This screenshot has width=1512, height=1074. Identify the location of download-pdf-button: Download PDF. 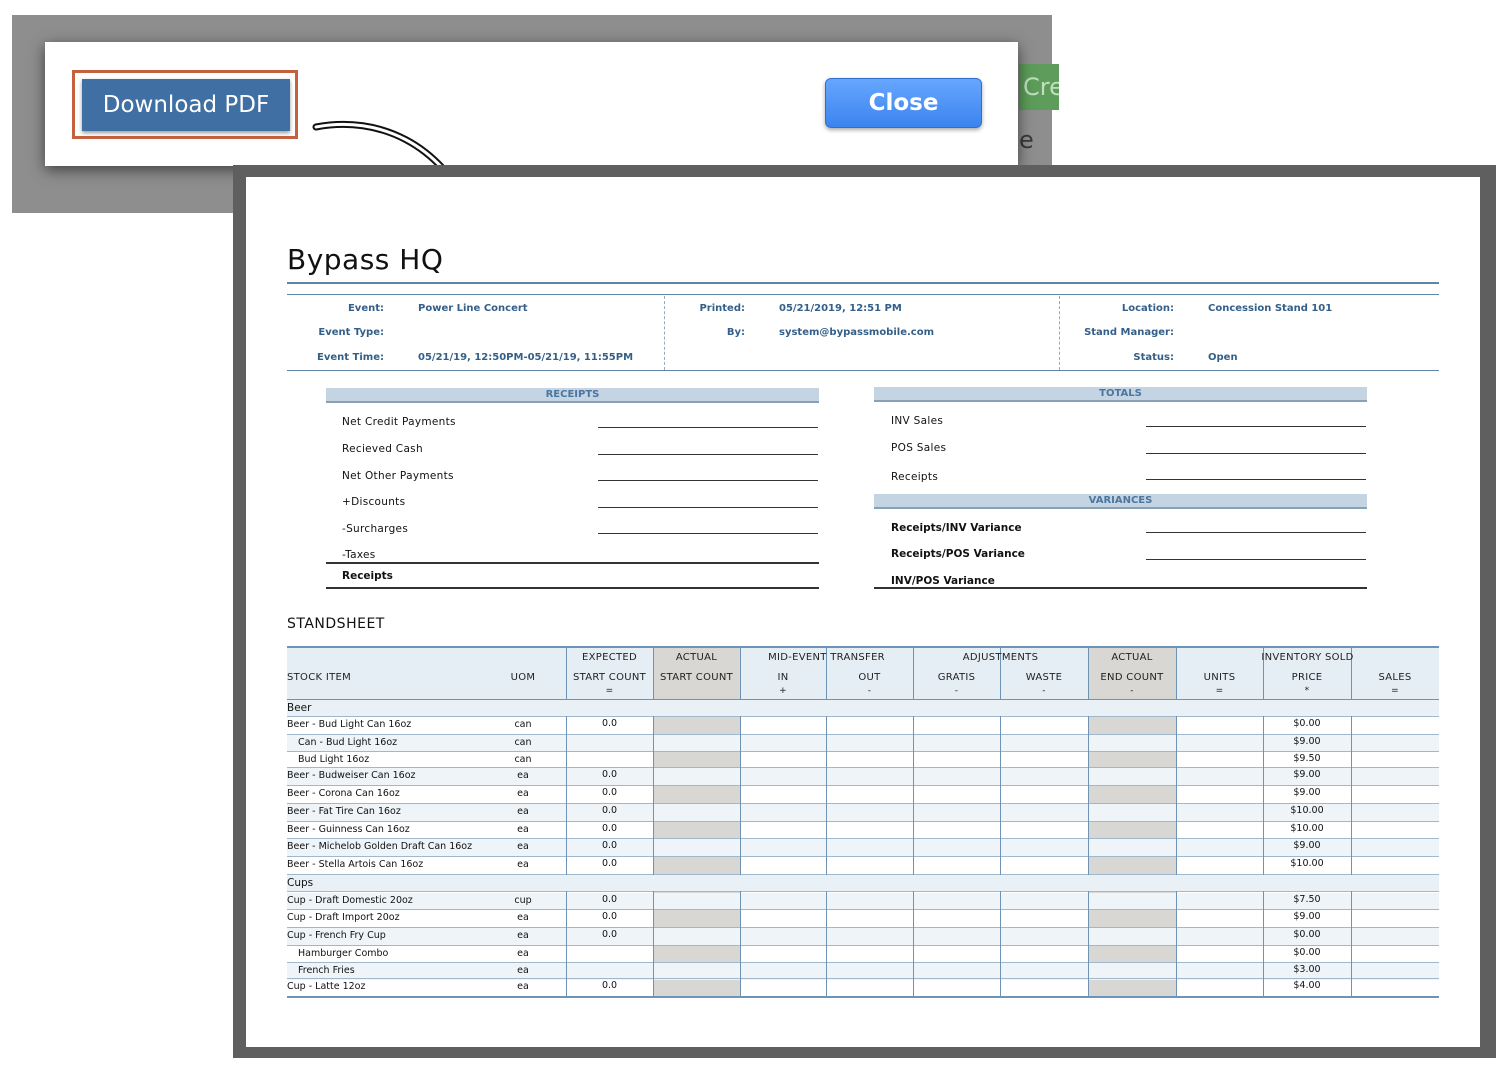
(186, 105).